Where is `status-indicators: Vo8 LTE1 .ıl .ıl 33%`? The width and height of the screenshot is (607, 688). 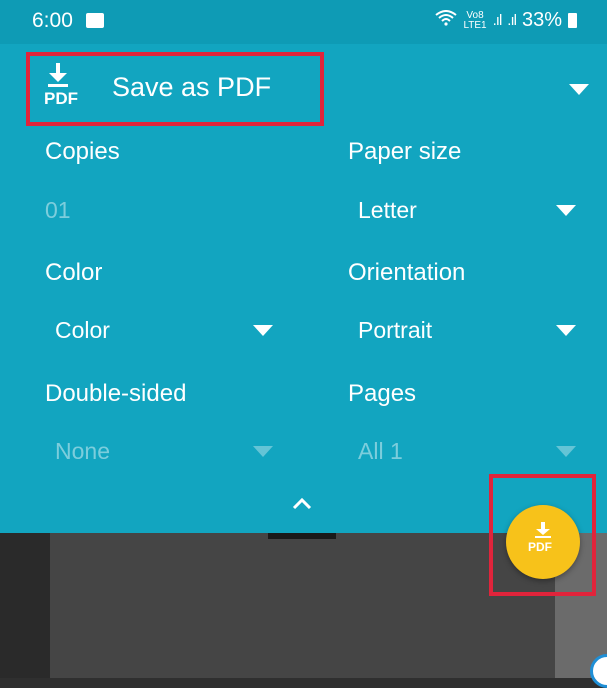
status-indicators: Vo8 LTE1 .ıl .ıl 33% is located at coordinates (506, 20).